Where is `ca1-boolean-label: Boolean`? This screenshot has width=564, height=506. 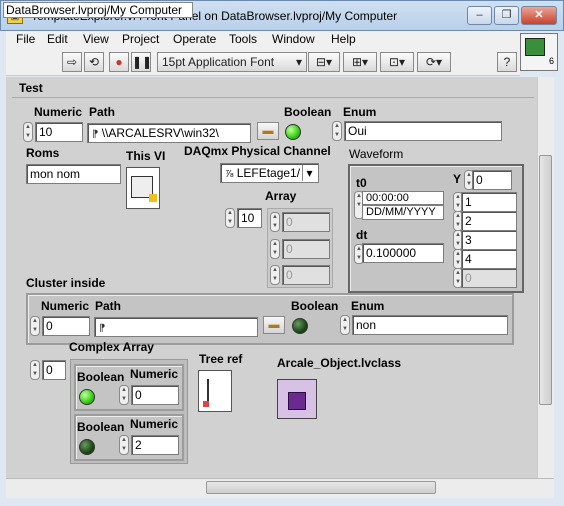
ca1-boolean-label: Boolean is located at coordinates (101, 427).